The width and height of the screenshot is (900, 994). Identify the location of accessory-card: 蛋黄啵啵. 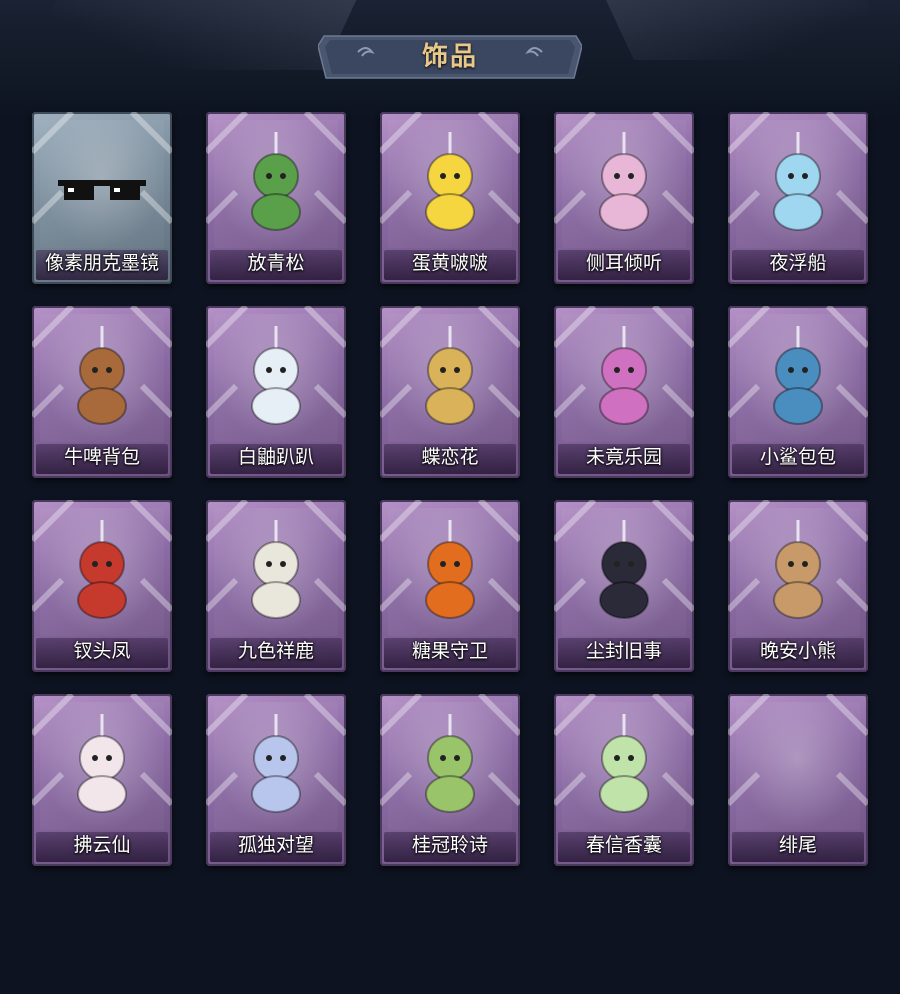
(450, 198).